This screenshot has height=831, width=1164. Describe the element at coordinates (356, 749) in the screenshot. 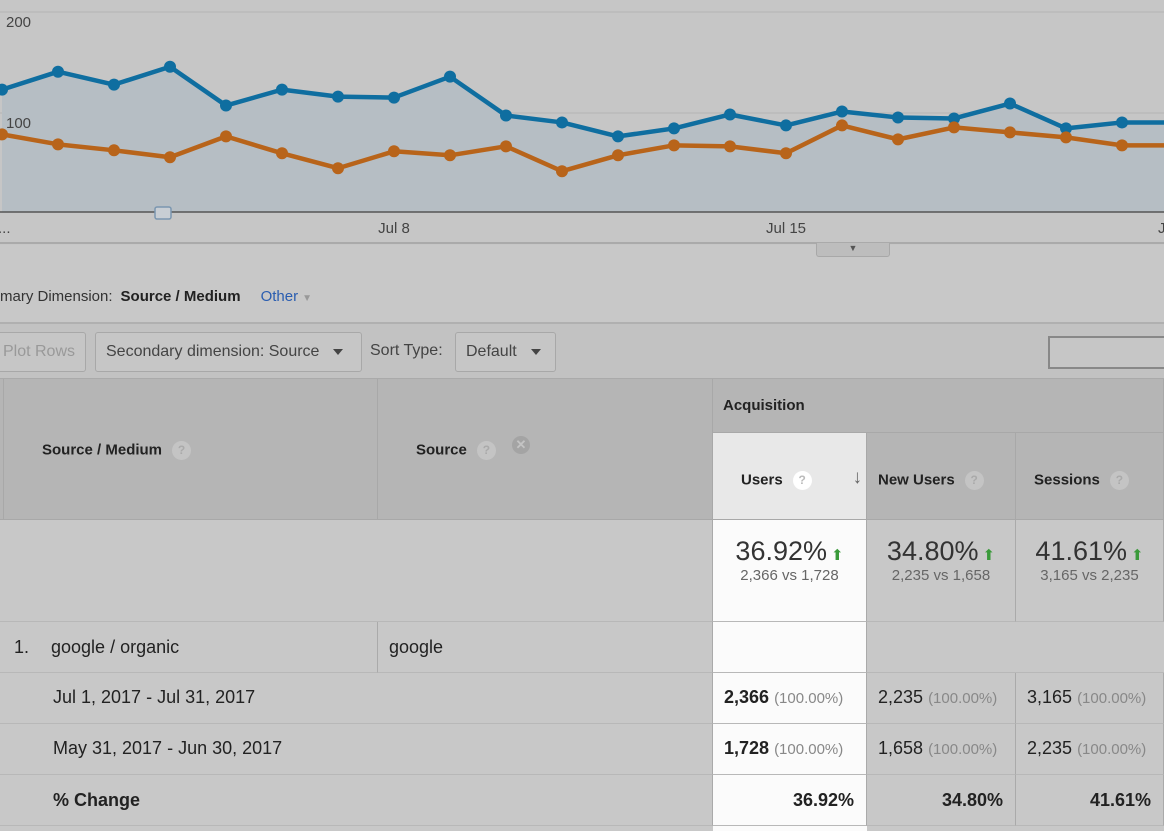

I see `date-range-previous: May 31, 2017 - Jun 30, 2017` at that location.